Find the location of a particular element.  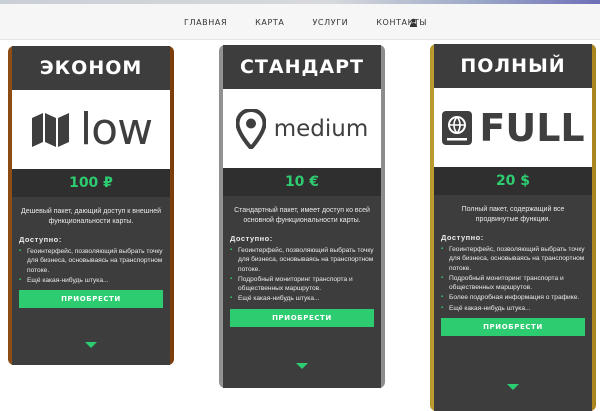

navbar: ГЛАВНАЯ КАРТА УСЛУГИ КОНТАКТЫ is located at coordinates (300, 22).